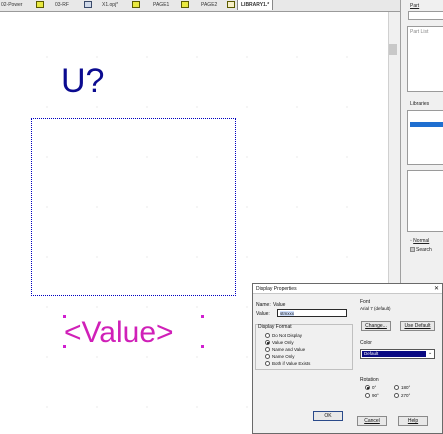 The image size is (443, 434). What do you see at coordinates (11, 5) in the screenshot?
I see `tab-02-power: 02-Power` at bounding box center [11, 5].